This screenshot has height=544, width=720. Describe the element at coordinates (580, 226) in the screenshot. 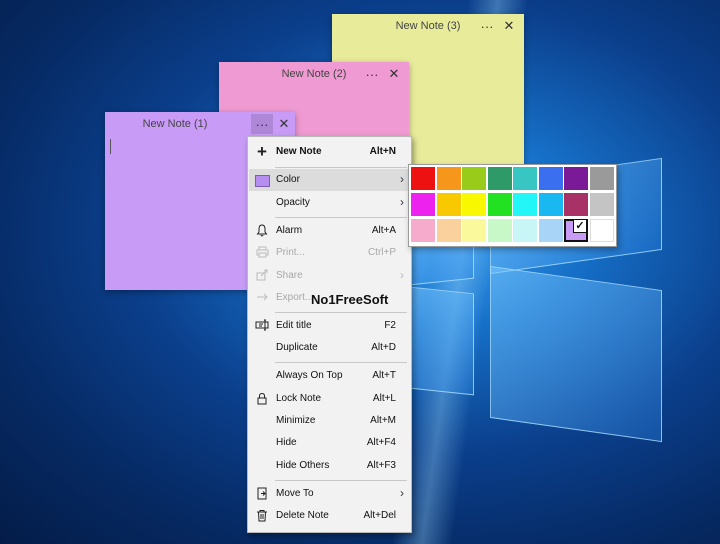

I see `checkmark-icon: ✓` at that location.